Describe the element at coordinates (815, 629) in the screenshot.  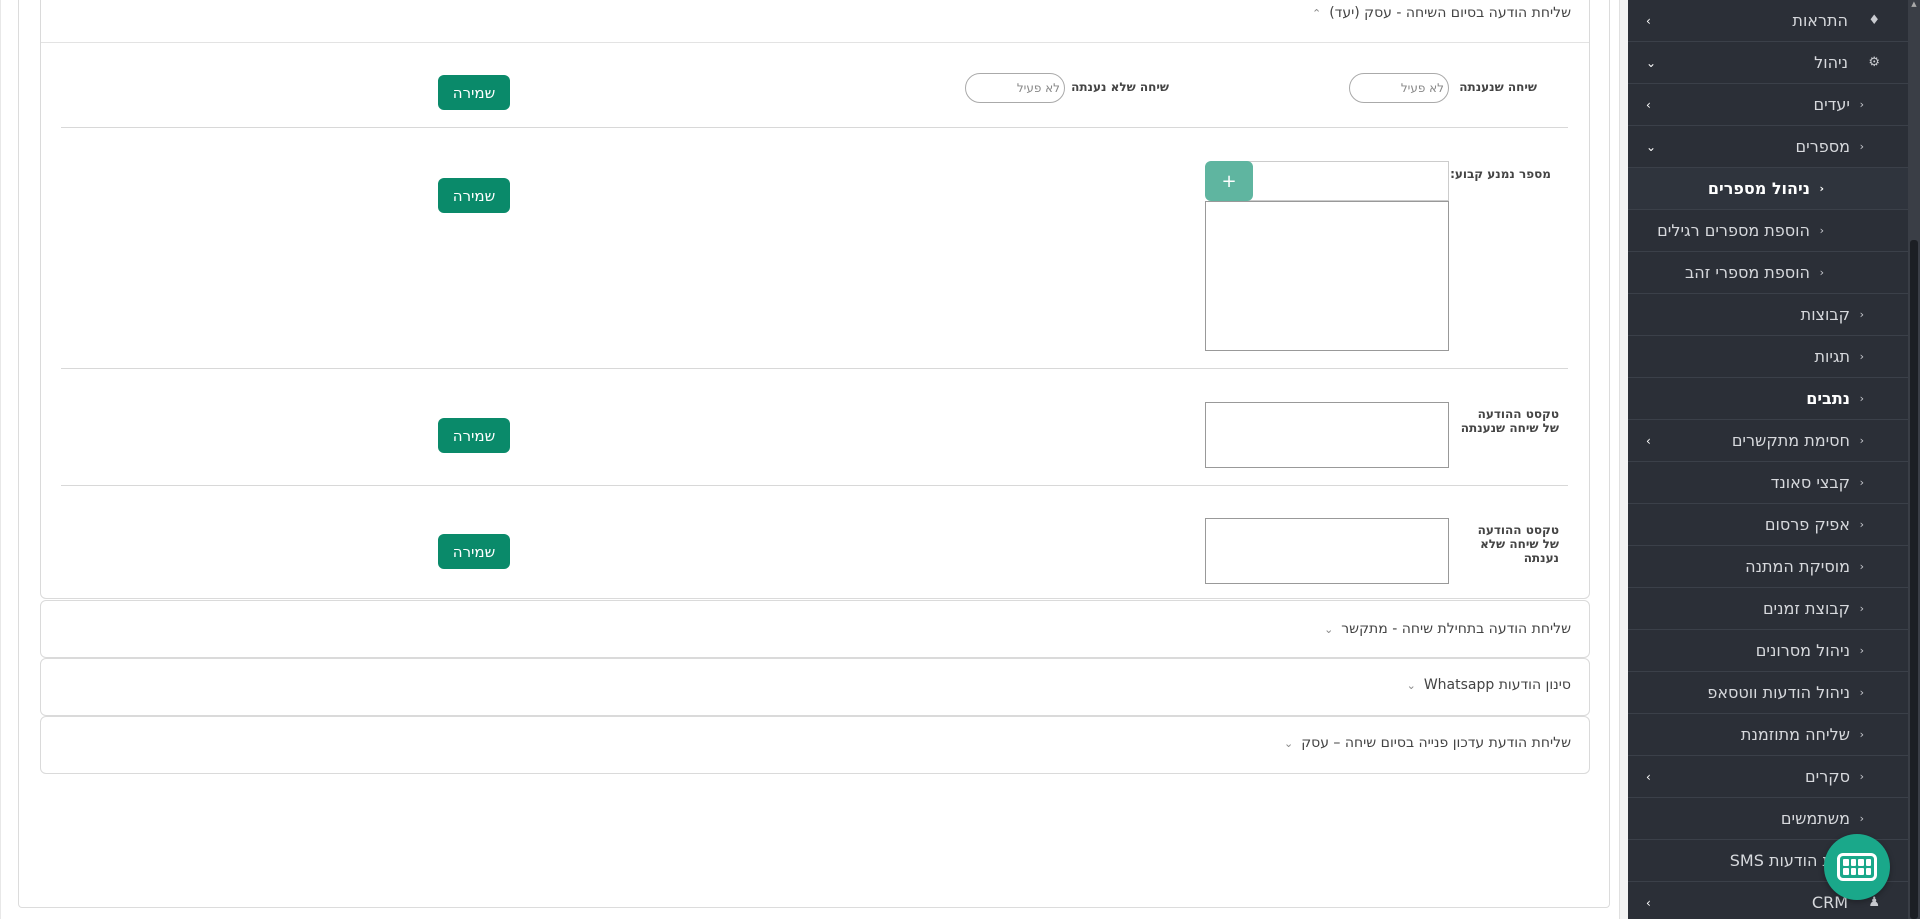
I see `accordion-start-call-caller: ⌄ שליחת הודעה בתחילת שיחה - מתקשר` at that location.